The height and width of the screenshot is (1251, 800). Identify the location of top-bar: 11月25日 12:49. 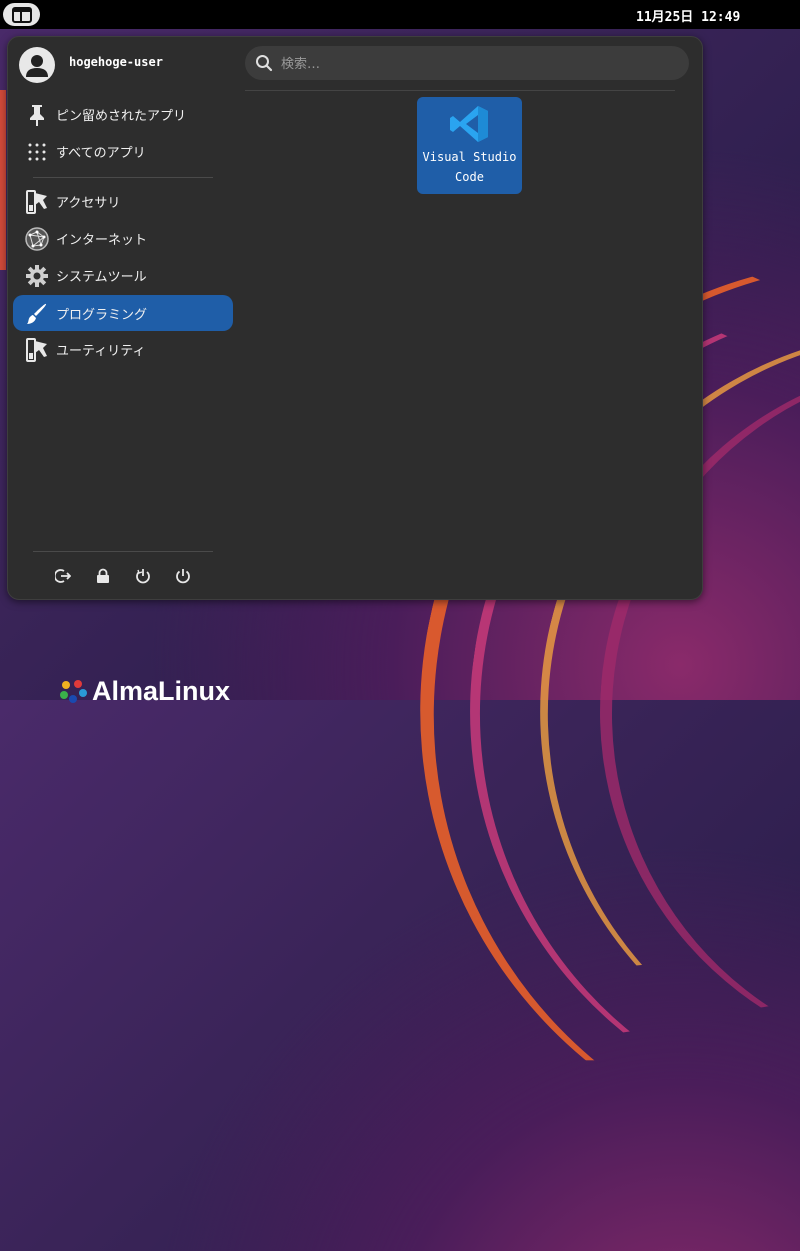
(400, 14).